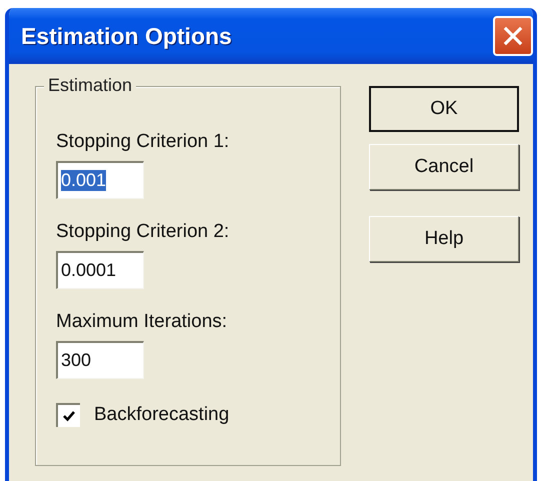  What do you see at coordinates (142, 322) in the screenshot?
I see `field-label: Maximum Iterations:` at bounding box center [142, 322].